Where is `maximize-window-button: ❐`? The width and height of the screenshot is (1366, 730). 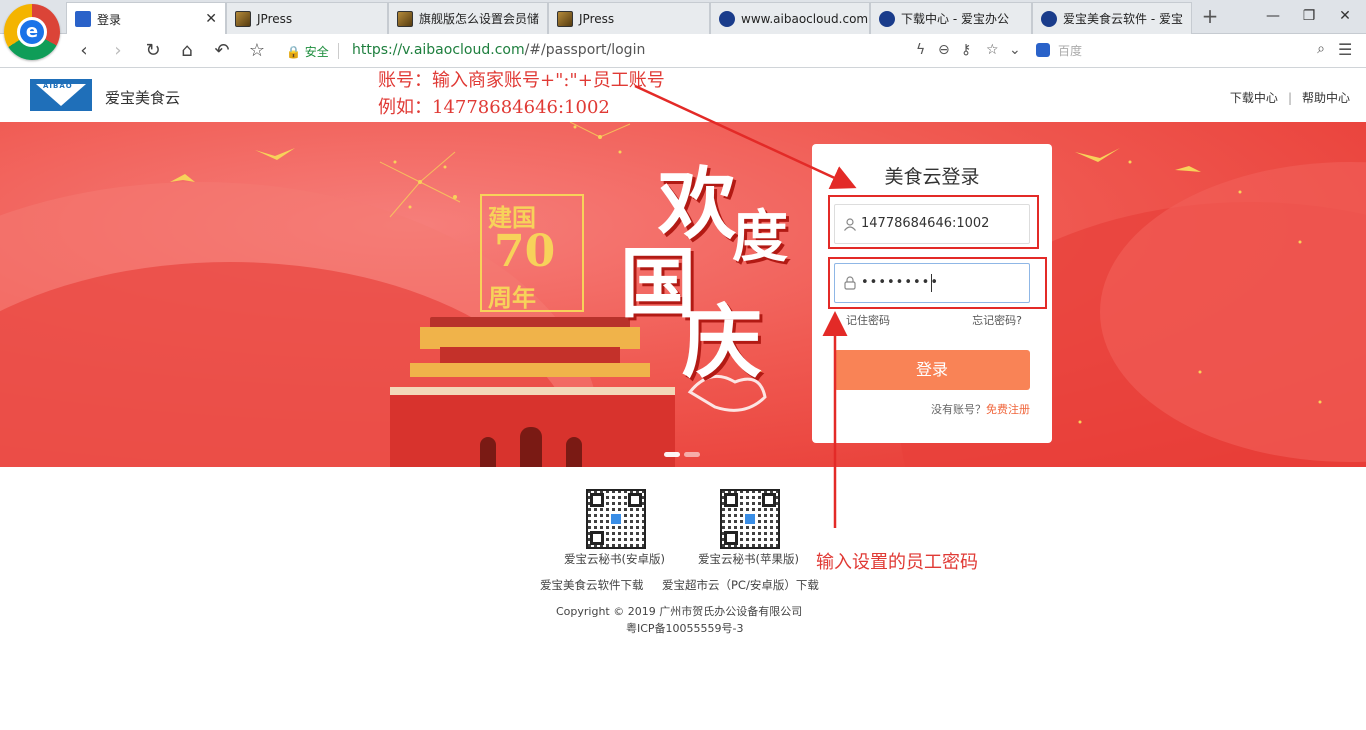 maximize-window-button: ❐ is located at coordinates (1309, 16).